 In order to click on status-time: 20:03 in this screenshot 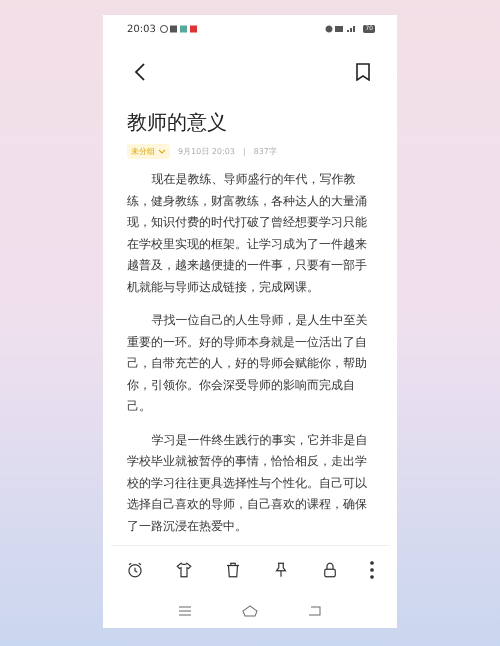, I will do `click(141, 29)`.